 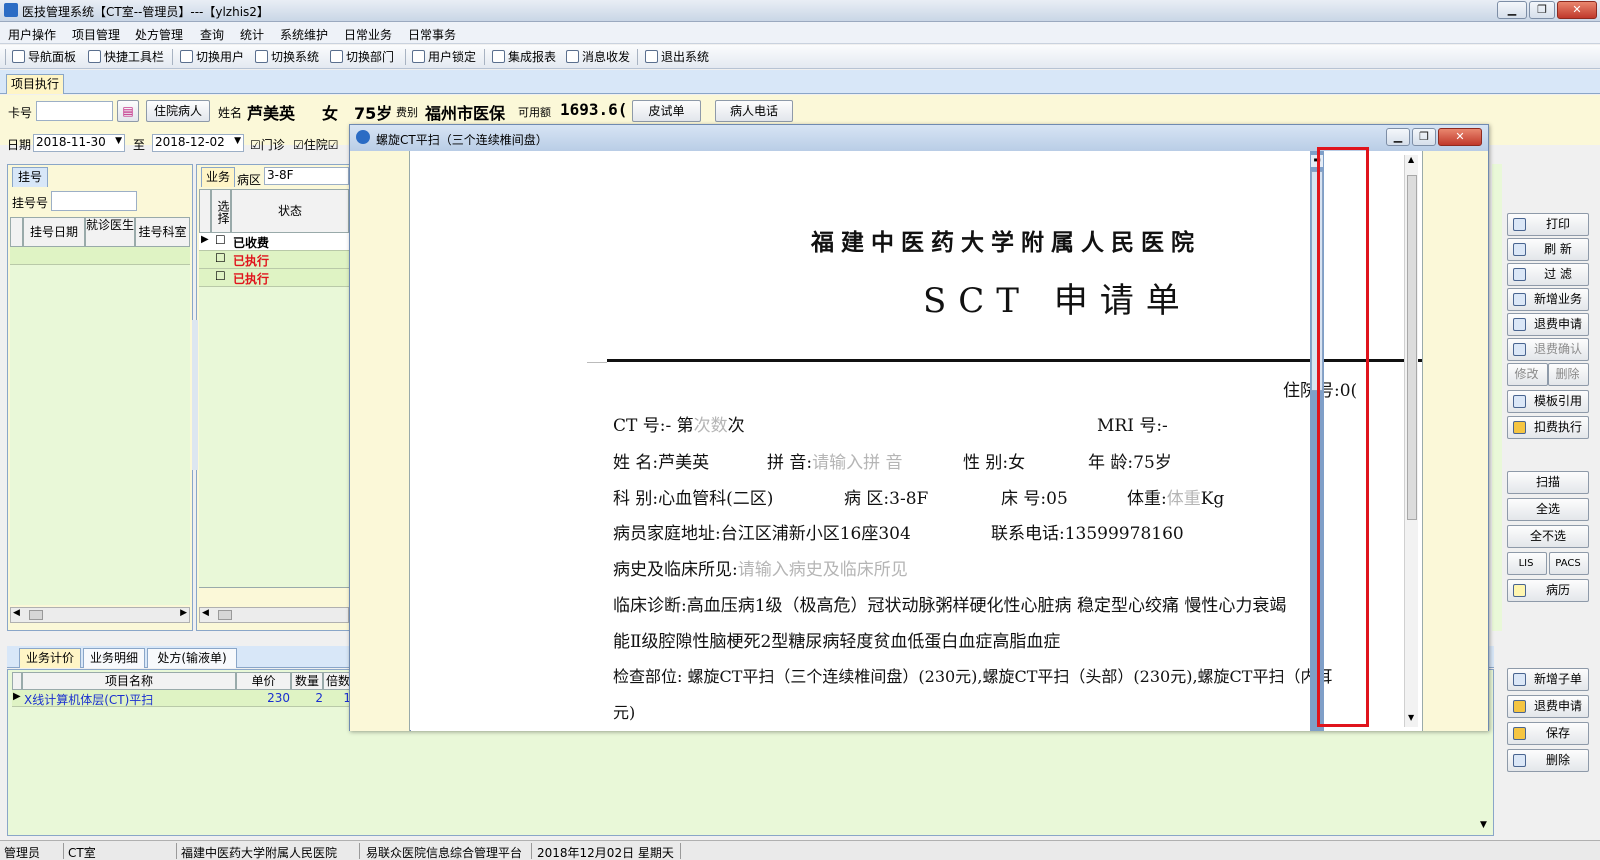 I want to click on close-button: ✕, so click(x=1577, y=10).